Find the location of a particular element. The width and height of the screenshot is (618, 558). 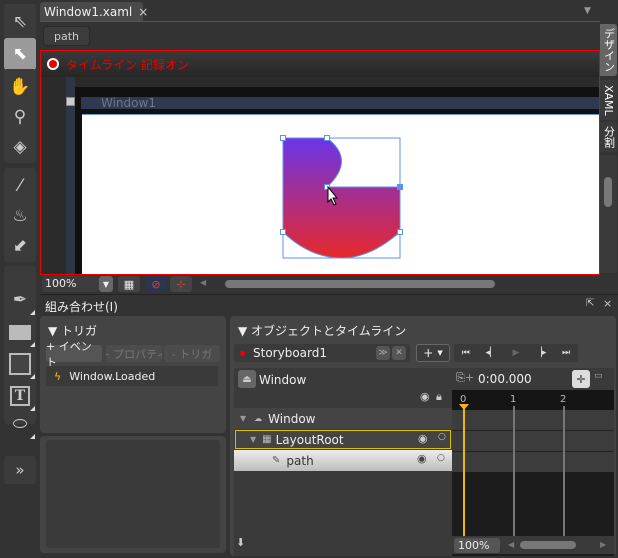

record-keyframe-icon: ⎘+ is located at coordinates (465, 378).